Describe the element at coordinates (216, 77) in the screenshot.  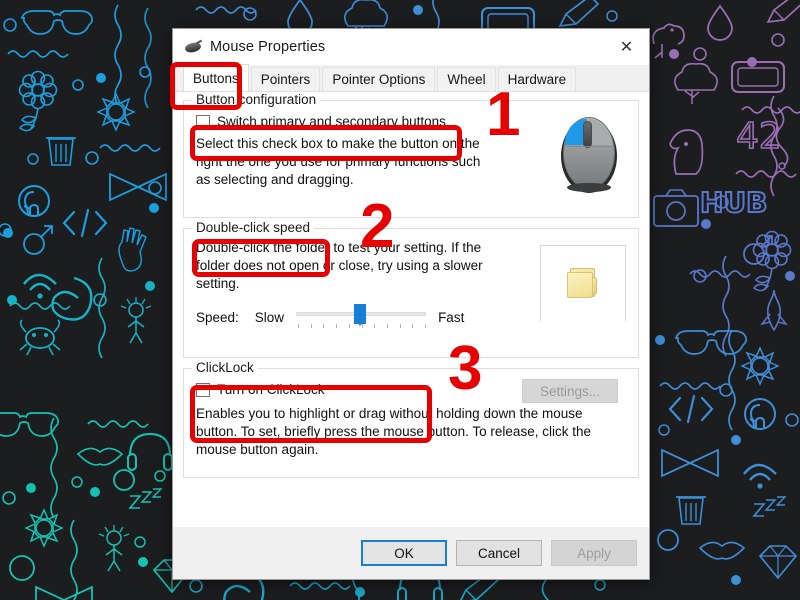
I see `tab-buttons: Buttons` at that location.